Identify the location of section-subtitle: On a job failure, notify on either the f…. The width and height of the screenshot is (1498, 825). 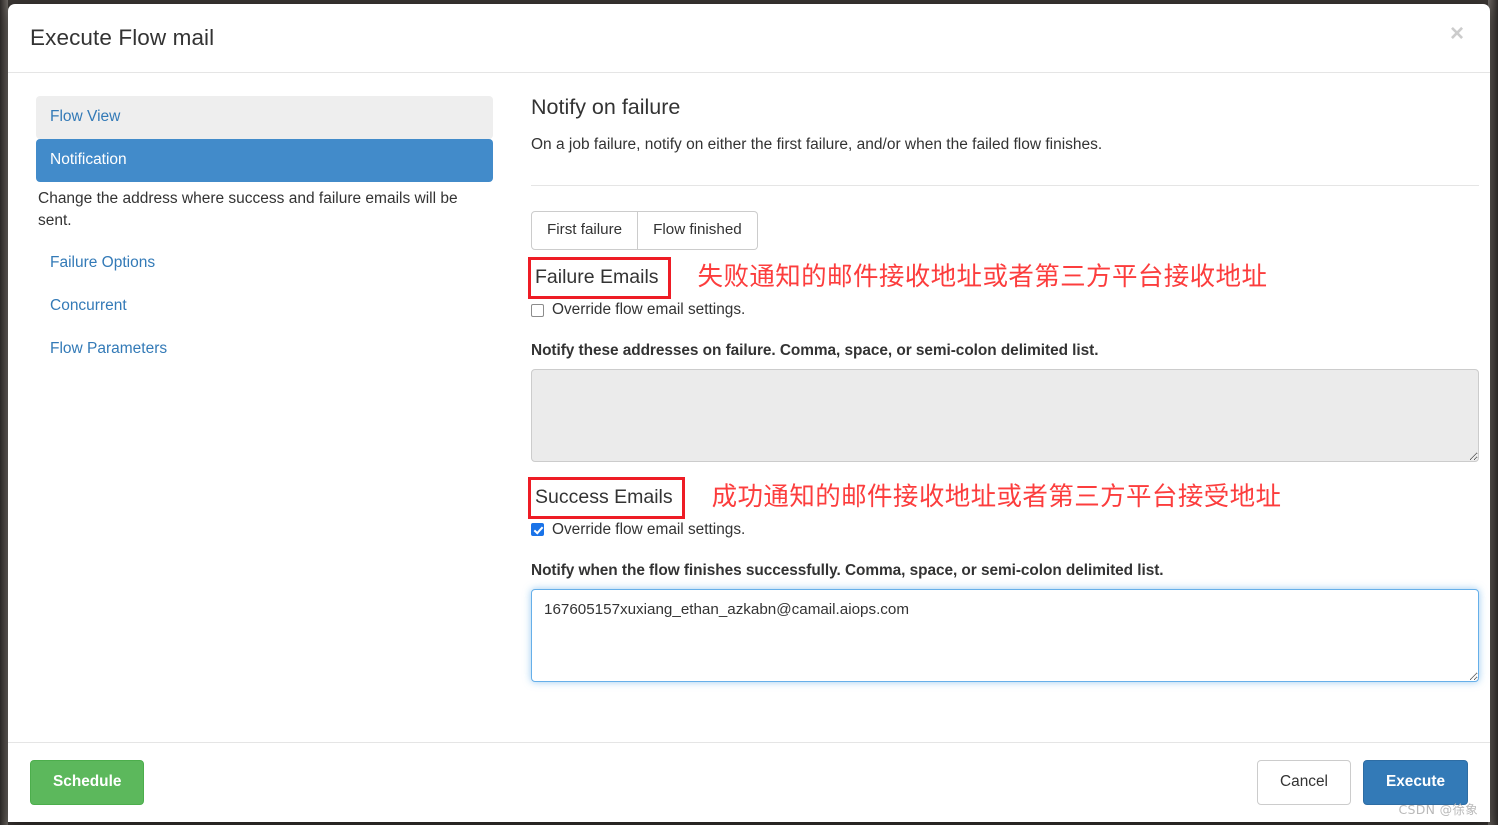
(817, 144).